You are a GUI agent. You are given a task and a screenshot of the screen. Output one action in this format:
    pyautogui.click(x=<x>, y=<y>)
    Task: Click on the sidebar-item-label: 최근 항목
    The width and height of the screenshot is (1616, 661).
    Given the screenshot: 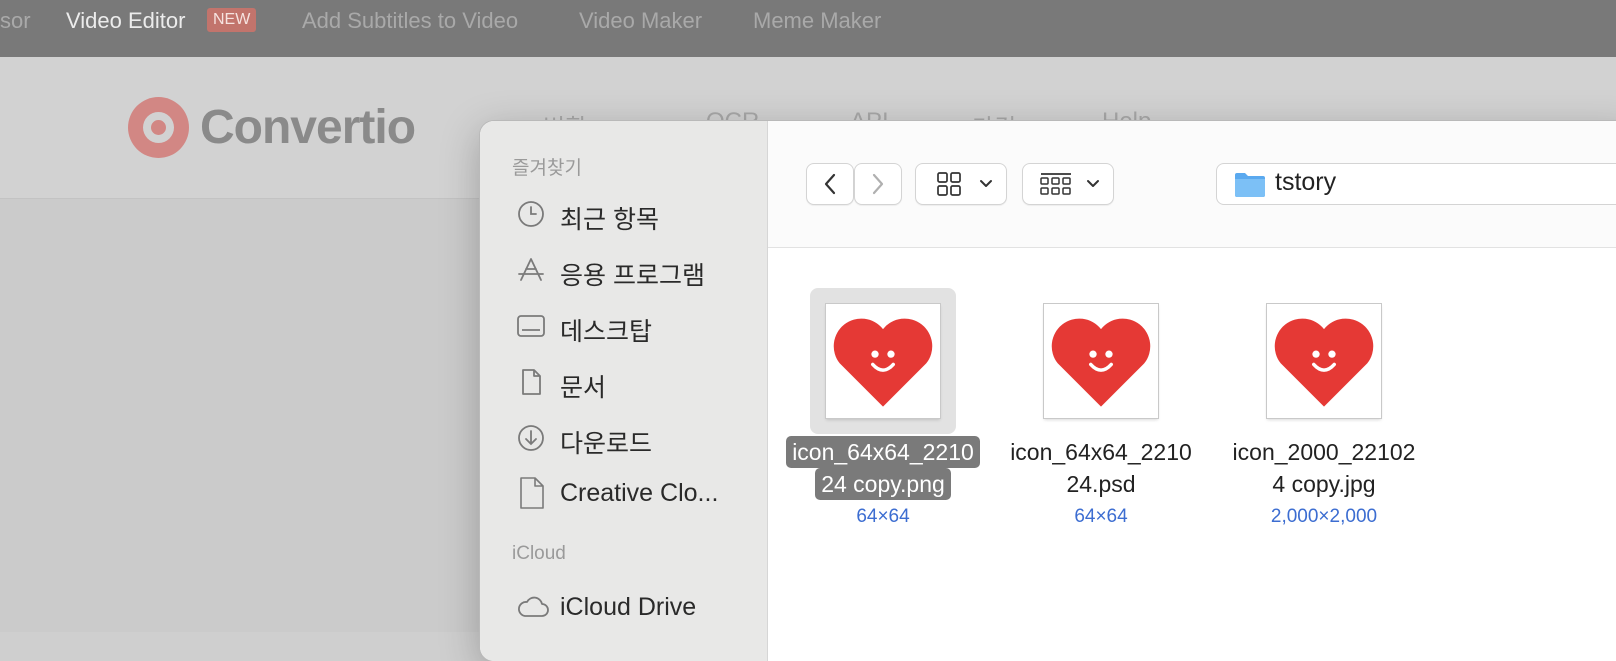 What is the action you would take?
    pyautogui.click(x=609, y=220)
    